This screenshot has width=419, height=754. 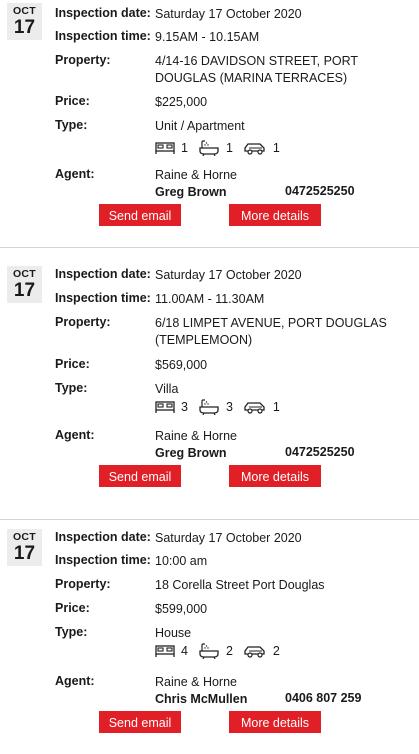 I want to click on agent-phone: 0406 807 259, so click(x=323, y=698).